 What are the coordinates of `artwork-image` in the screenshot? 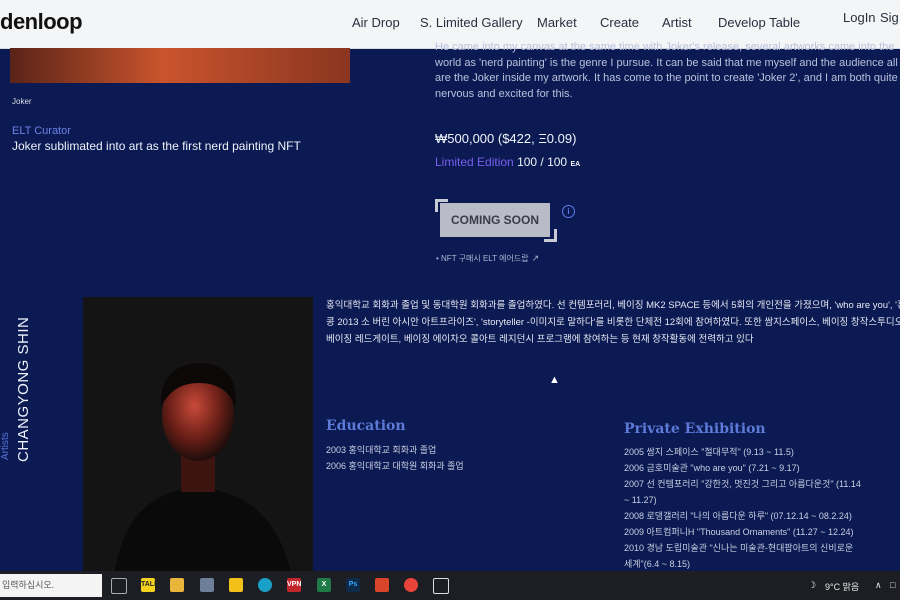 It's located at (180, 65).